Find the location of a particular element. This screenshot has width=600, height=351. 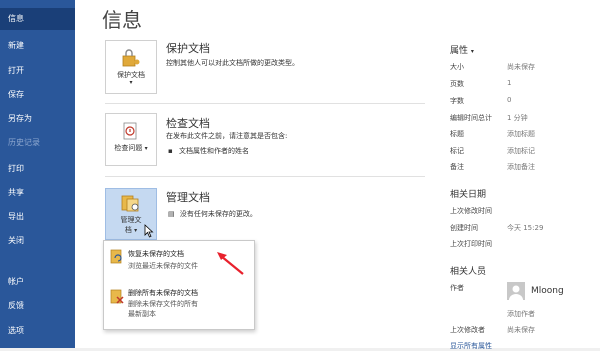

prop-label-created: 创建时间 is located at coordinates (464, 228).